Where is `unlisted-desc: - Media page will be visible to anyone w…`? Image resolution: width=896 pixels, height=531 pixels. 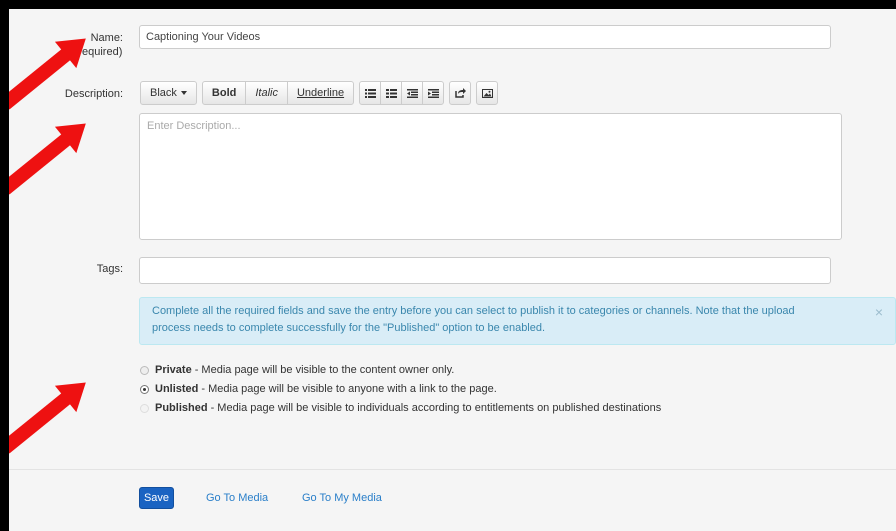 unlisted-desc: - Media page will be visible to anyone w… is located at coordinates (349, 389).